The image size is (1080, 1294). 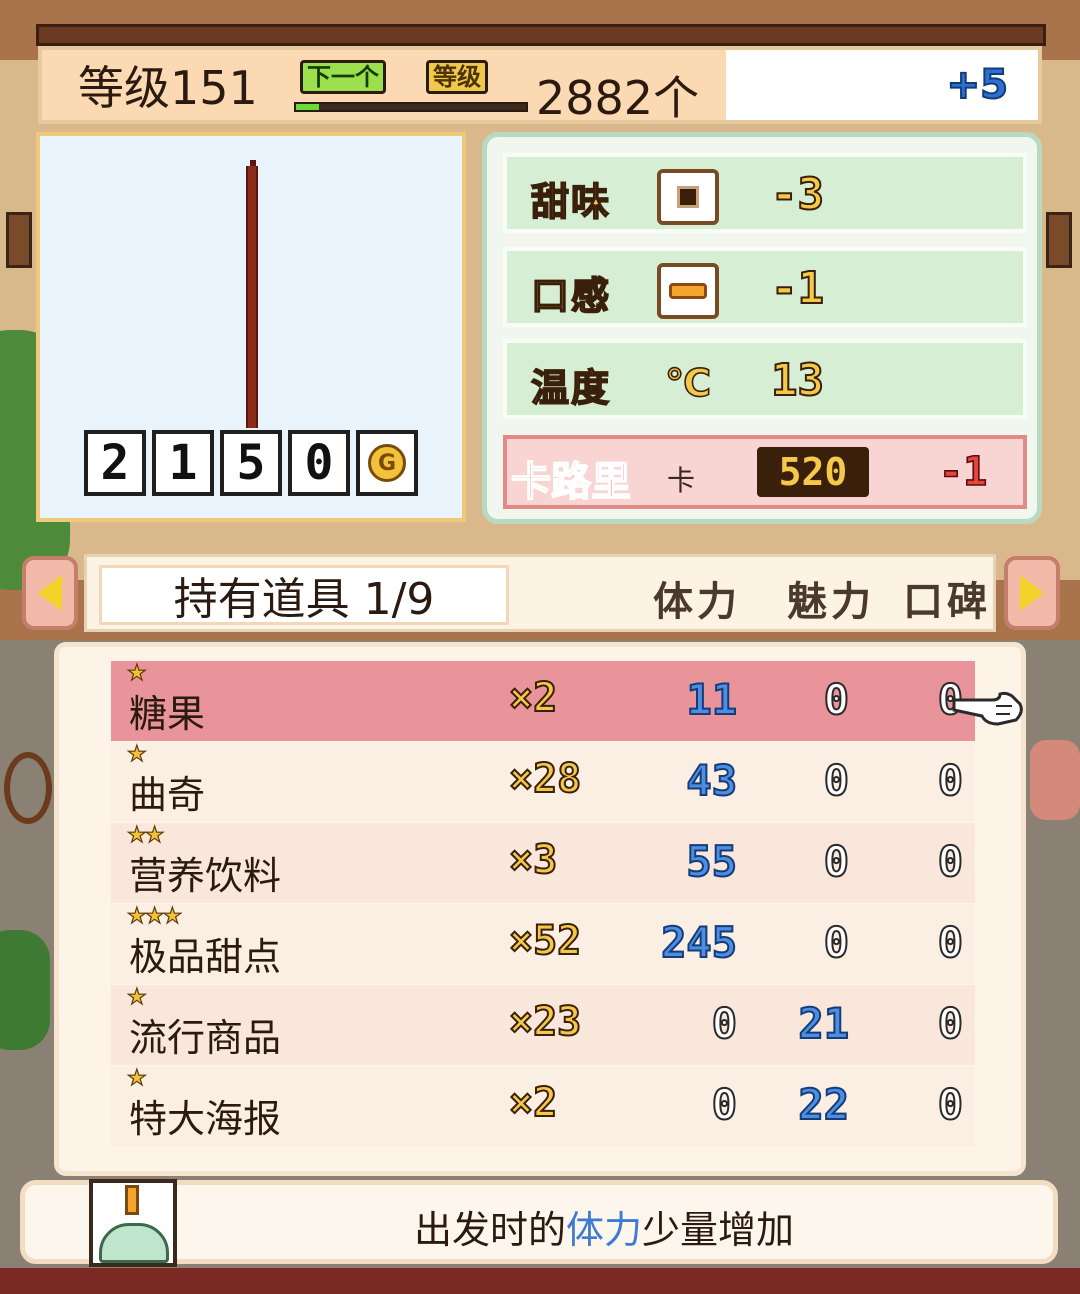 What do you see at coordinates (1059, 240) in the screenshot?
I see `lamp-right-icon` at bounding box center [1059, 240].